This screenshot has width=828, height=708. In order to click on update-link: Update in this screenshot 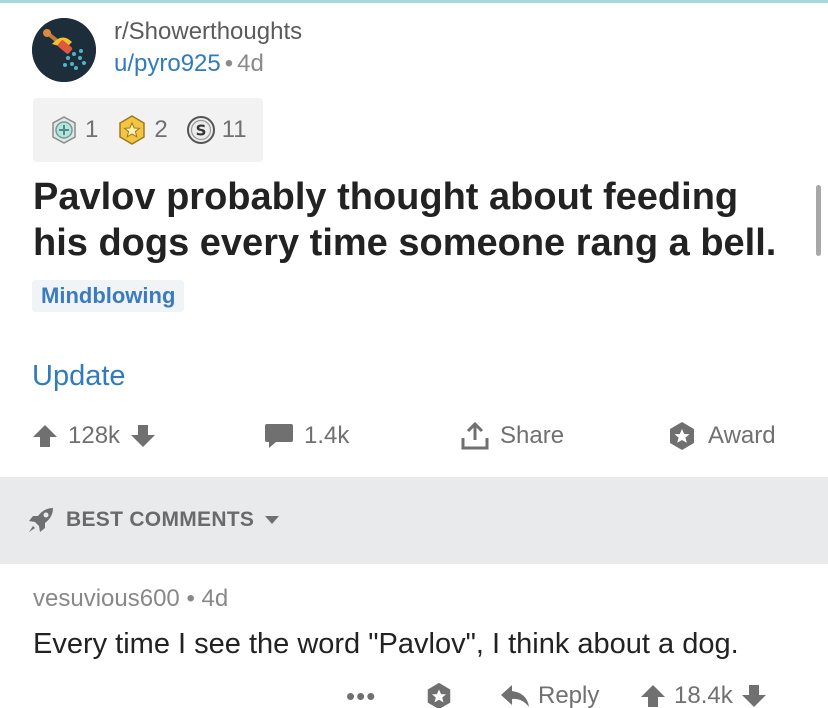, I will do `click(79, 376)`.